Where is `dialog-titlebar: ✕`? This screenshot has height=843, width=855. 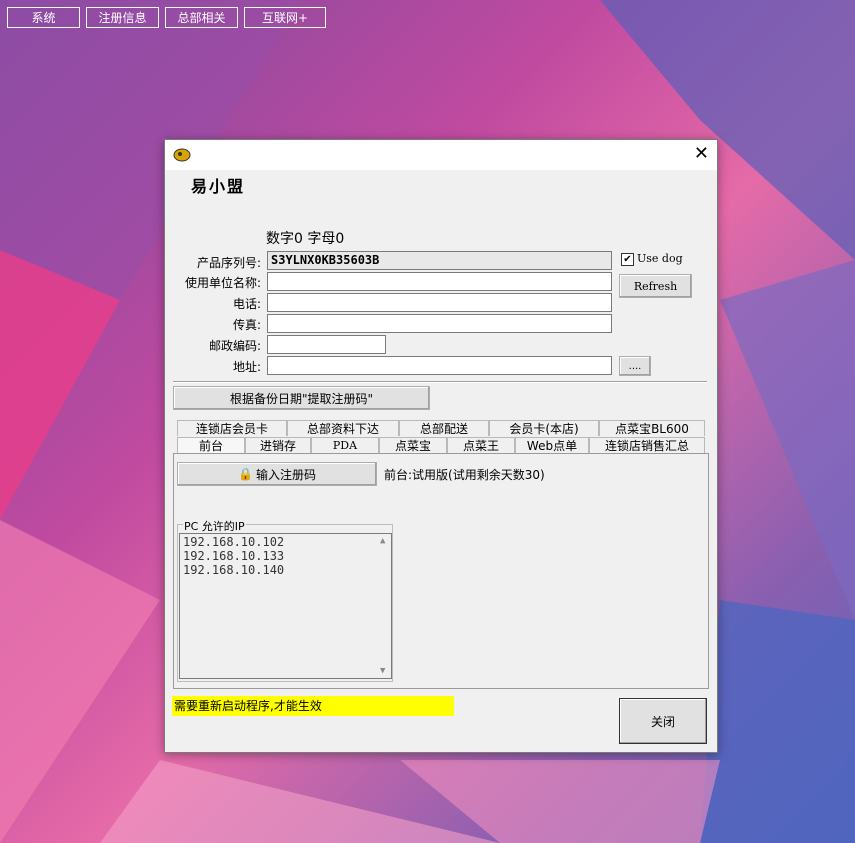
dialog-titlebar: ✕ is located at coordinates (441, 155).